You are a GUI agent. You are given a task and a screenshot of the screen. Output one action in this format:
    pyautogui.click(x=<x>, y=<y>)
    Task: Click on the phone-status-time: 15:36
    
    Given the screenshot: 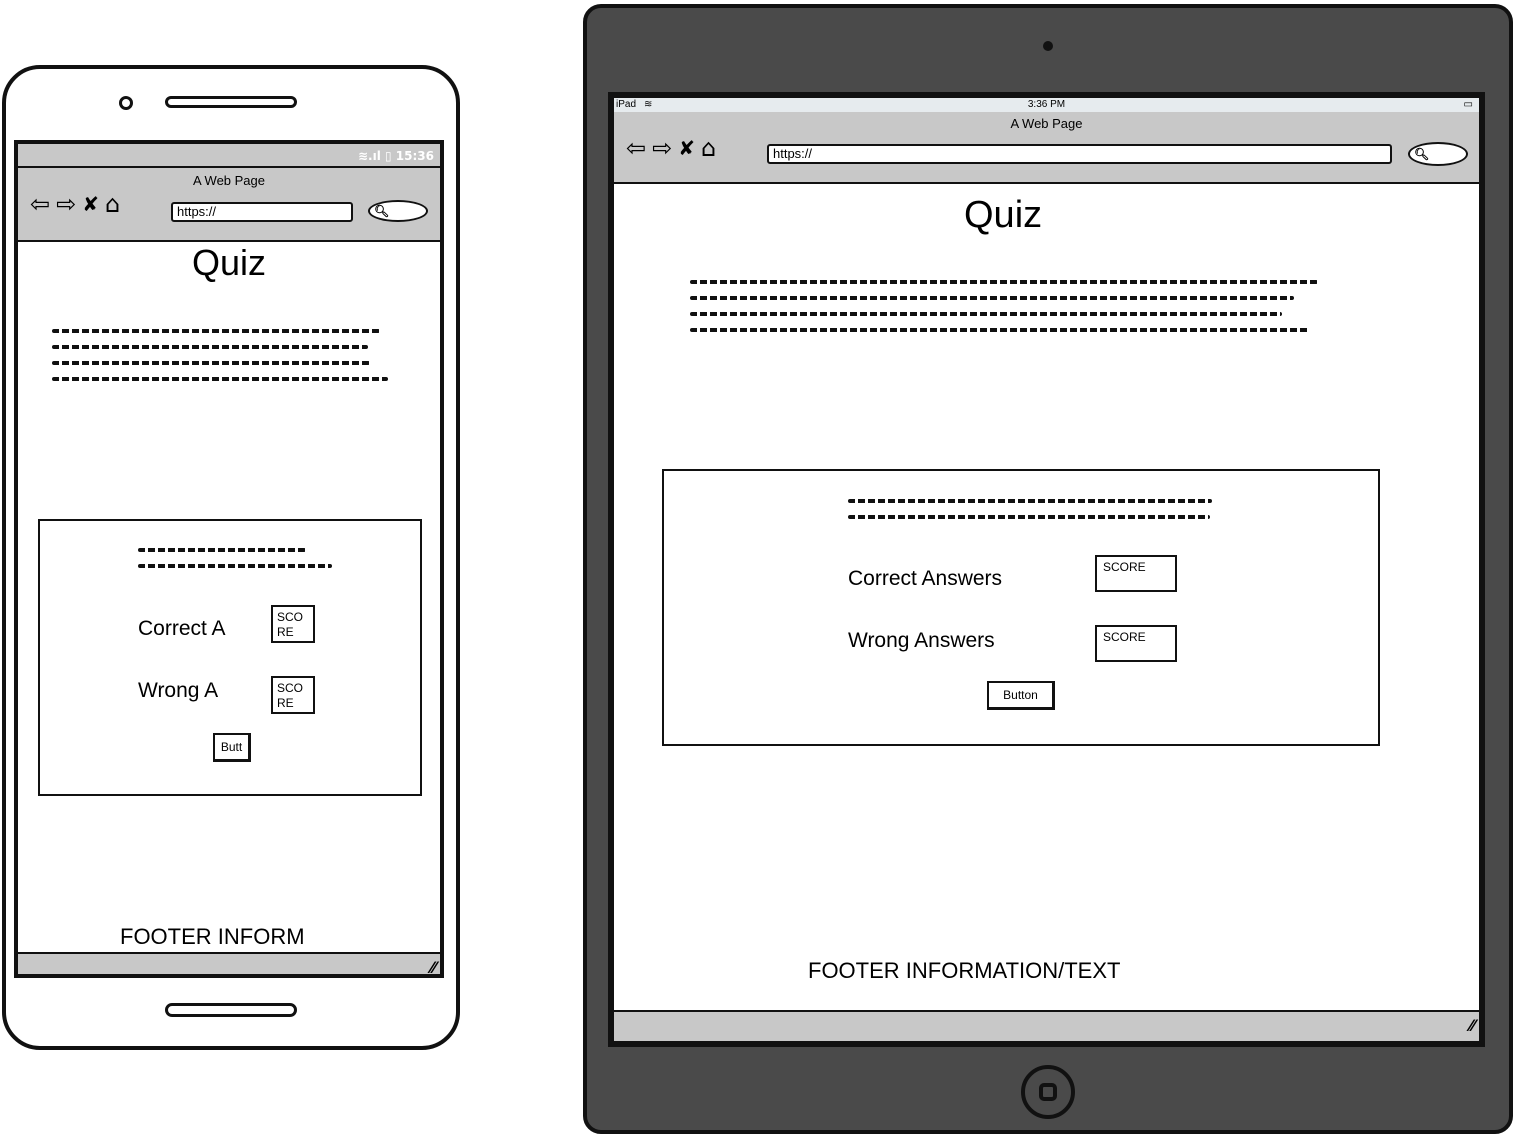 What is the action you would take?
    pyautogui.click(x=414, y=156)
    